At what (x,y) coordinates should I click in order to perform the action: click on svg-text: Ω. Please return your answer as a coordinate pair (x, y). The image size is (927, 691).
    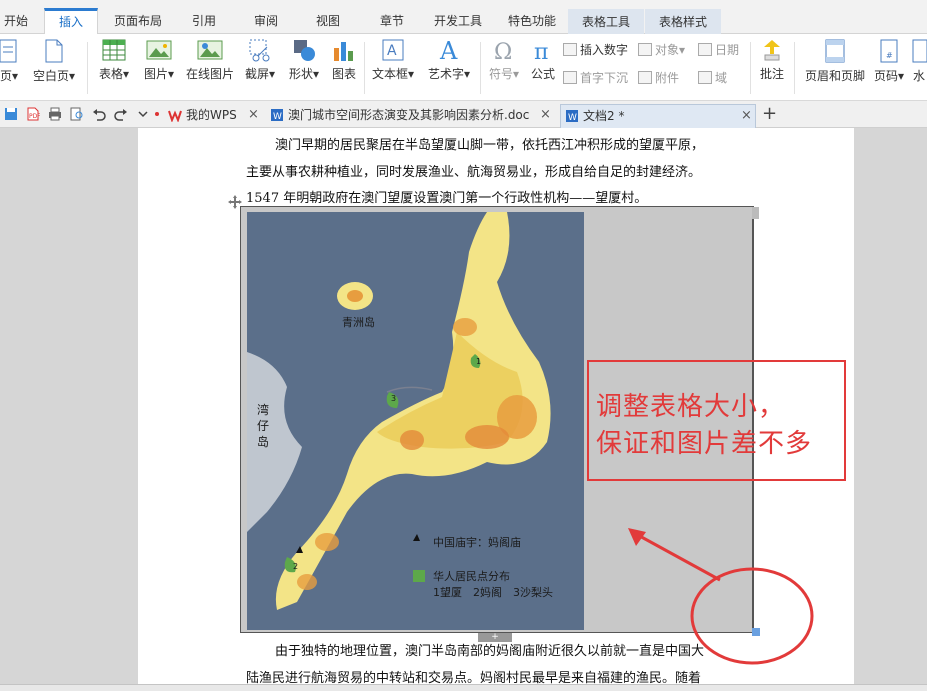
    Looking at the image, I should click on (503, 51).